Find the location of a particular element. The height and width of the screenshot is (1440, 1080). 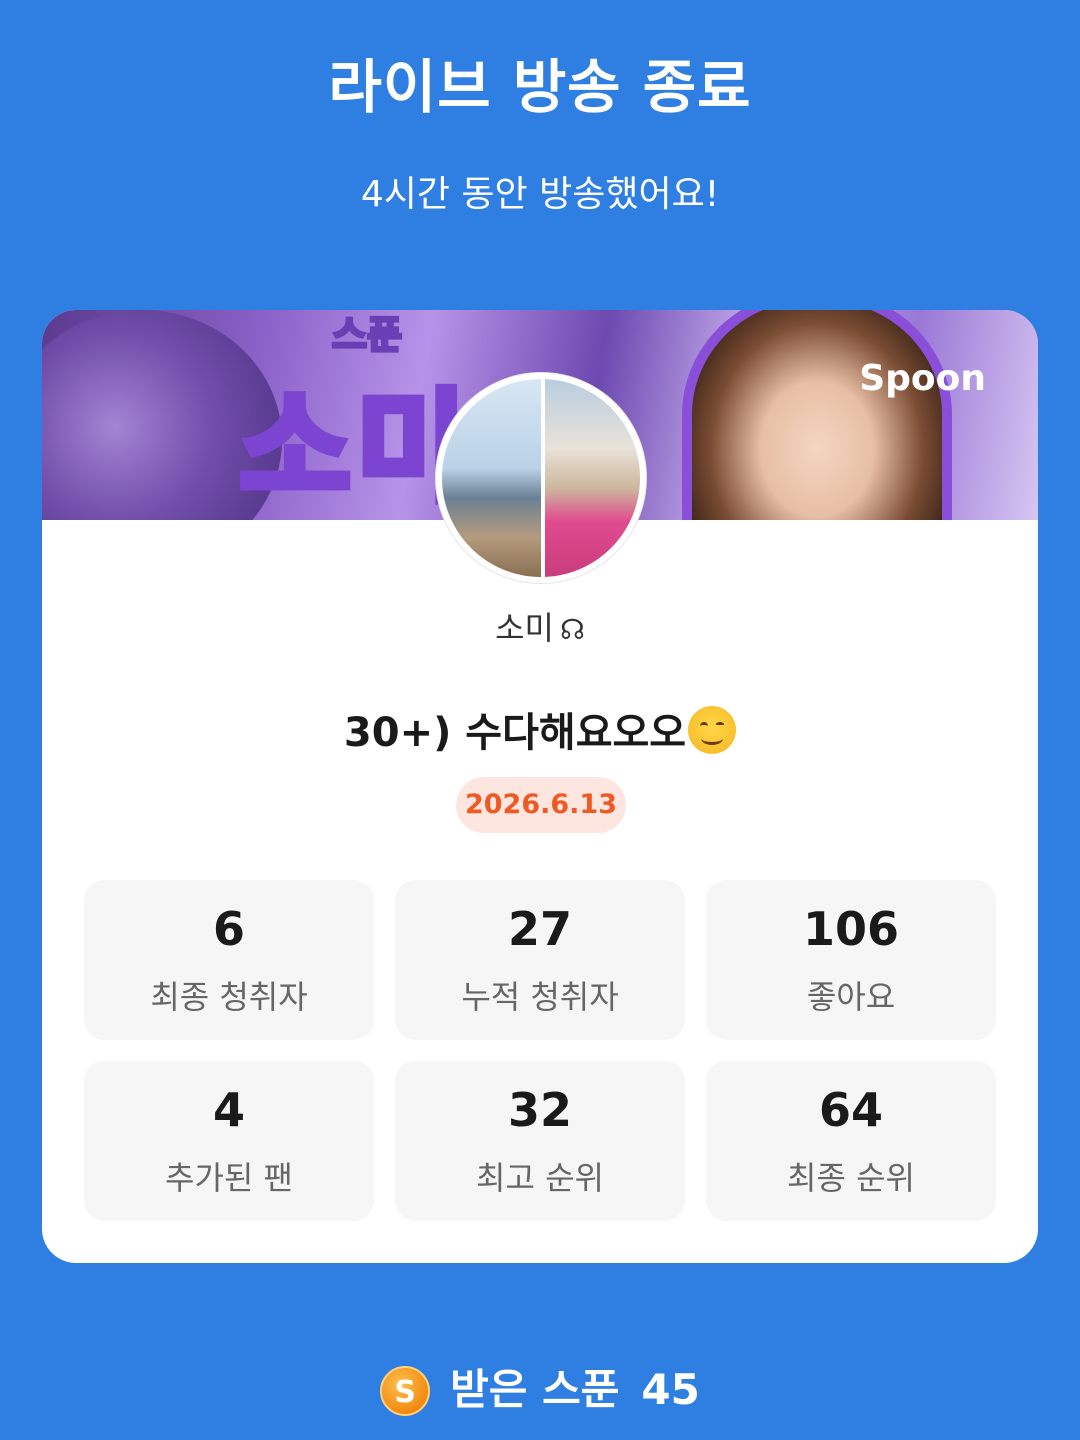

stat-value: 32 is located at coordinates (539, 1110).